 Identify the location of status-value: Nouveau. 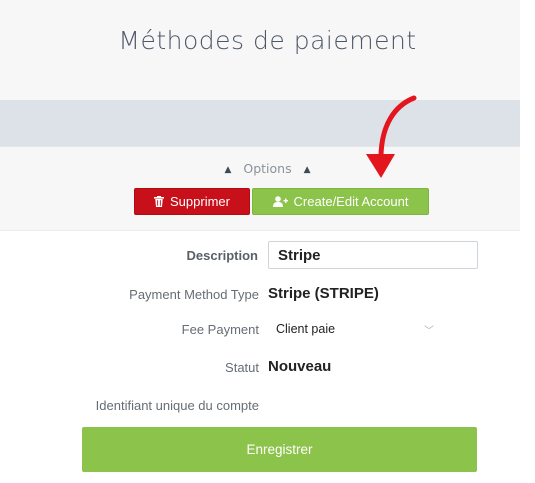
(300, 366).